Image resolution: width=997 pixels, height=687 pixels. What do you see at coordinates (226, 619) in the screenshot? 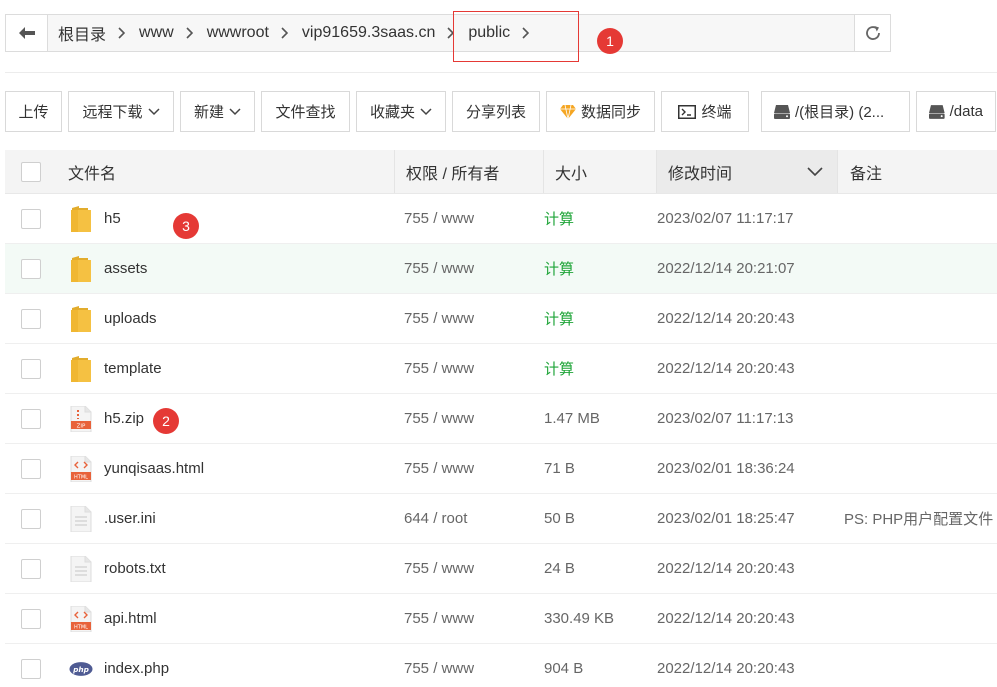
I see `file-name-cell: HTML api.html` at bounding box center [226, 619].